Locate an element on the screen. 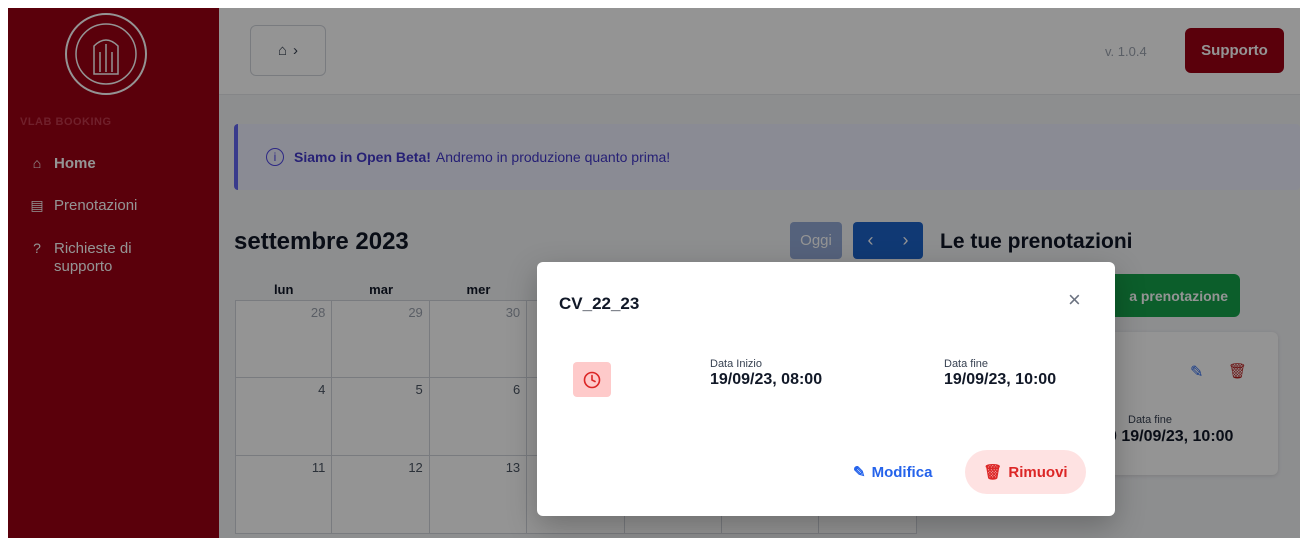 This screenshot has height=538, width=1300. start-date-label: Data Inizio is located at coordinates (736, 364).